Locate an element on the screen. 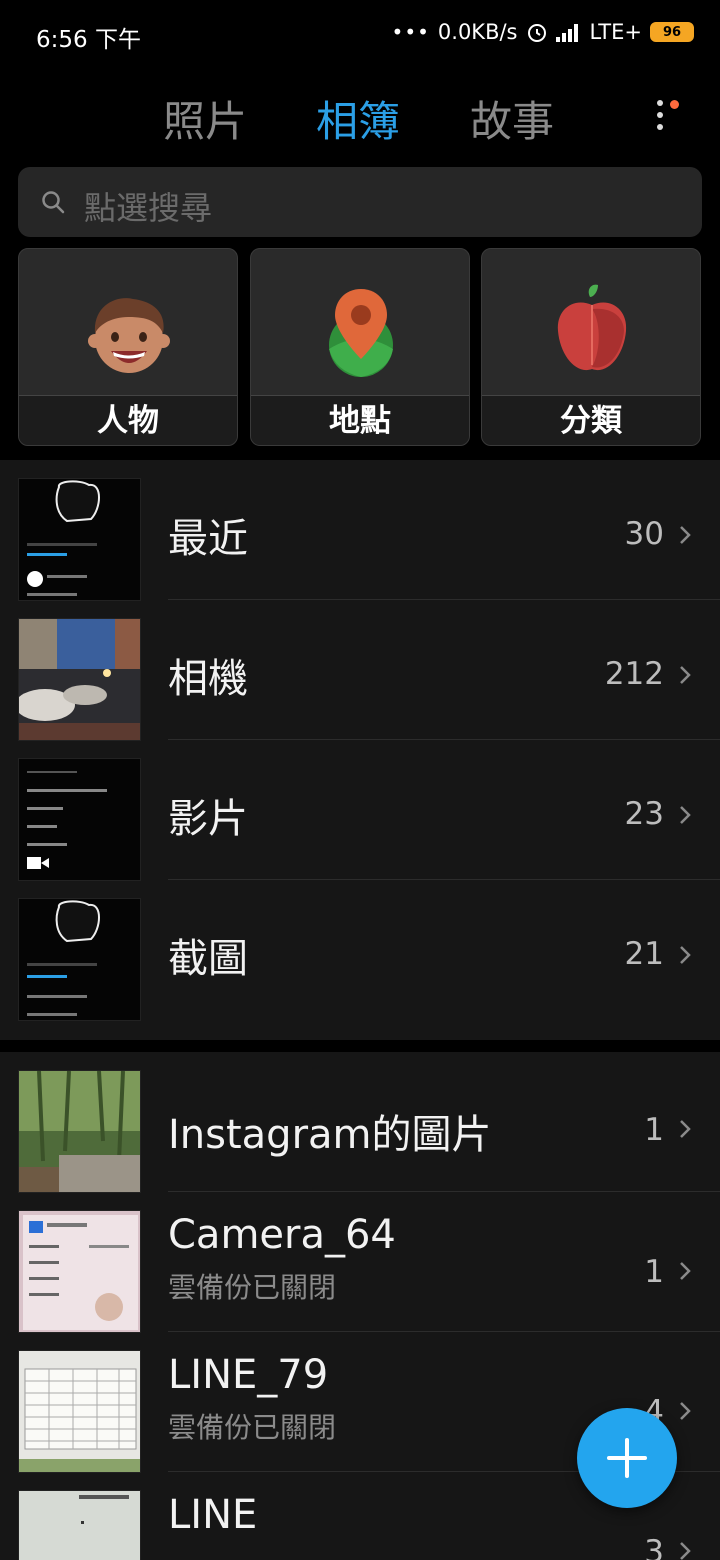 The width and height of the screenshot is (720, 1560). status-indicators: ••• 0.0KB/s LTE+ 96 is located at coordinates (543, 32).